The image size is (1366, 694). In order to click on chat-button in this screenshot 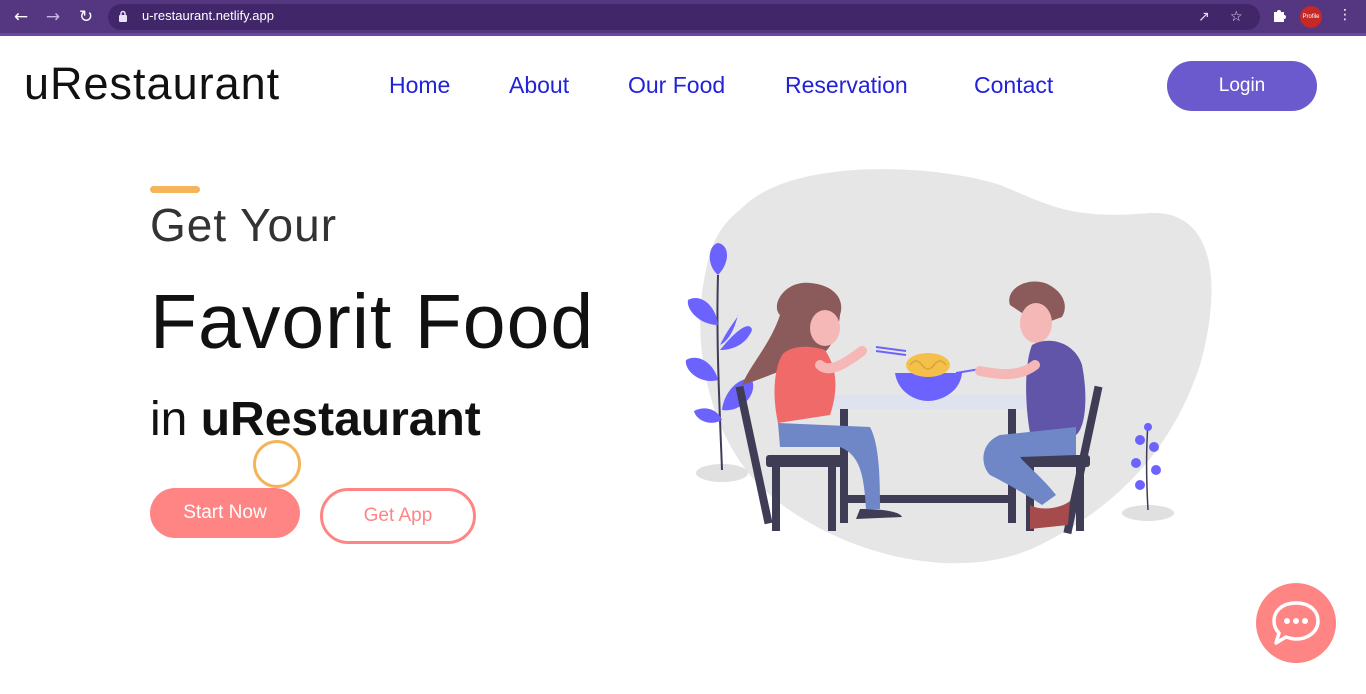, I will do `click(1296, 623)`.